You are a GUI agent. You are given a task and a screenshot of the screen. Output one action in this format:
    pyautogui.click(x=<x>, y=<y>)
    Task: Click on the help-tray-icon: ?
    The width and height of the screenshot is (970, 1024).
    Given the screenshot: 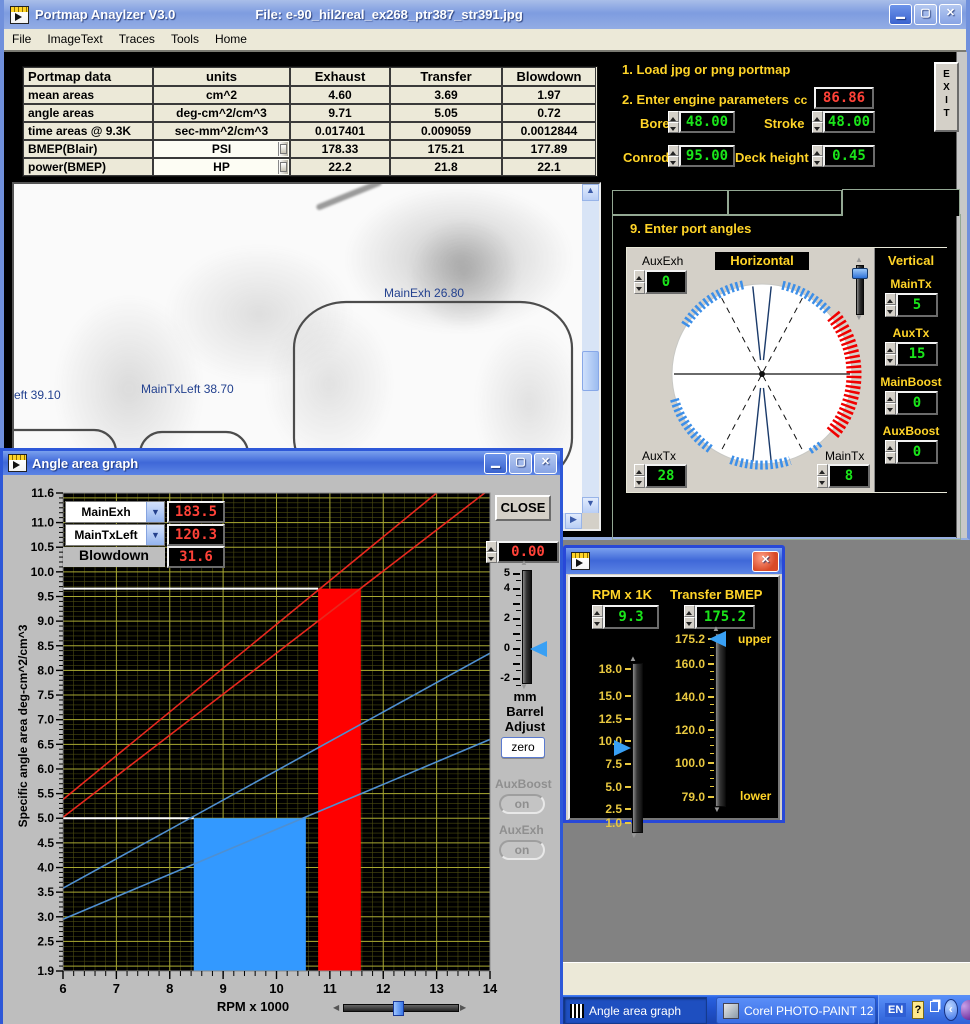 What is the action you would take?
    pyautogui.click(x=918, y=1009)
    